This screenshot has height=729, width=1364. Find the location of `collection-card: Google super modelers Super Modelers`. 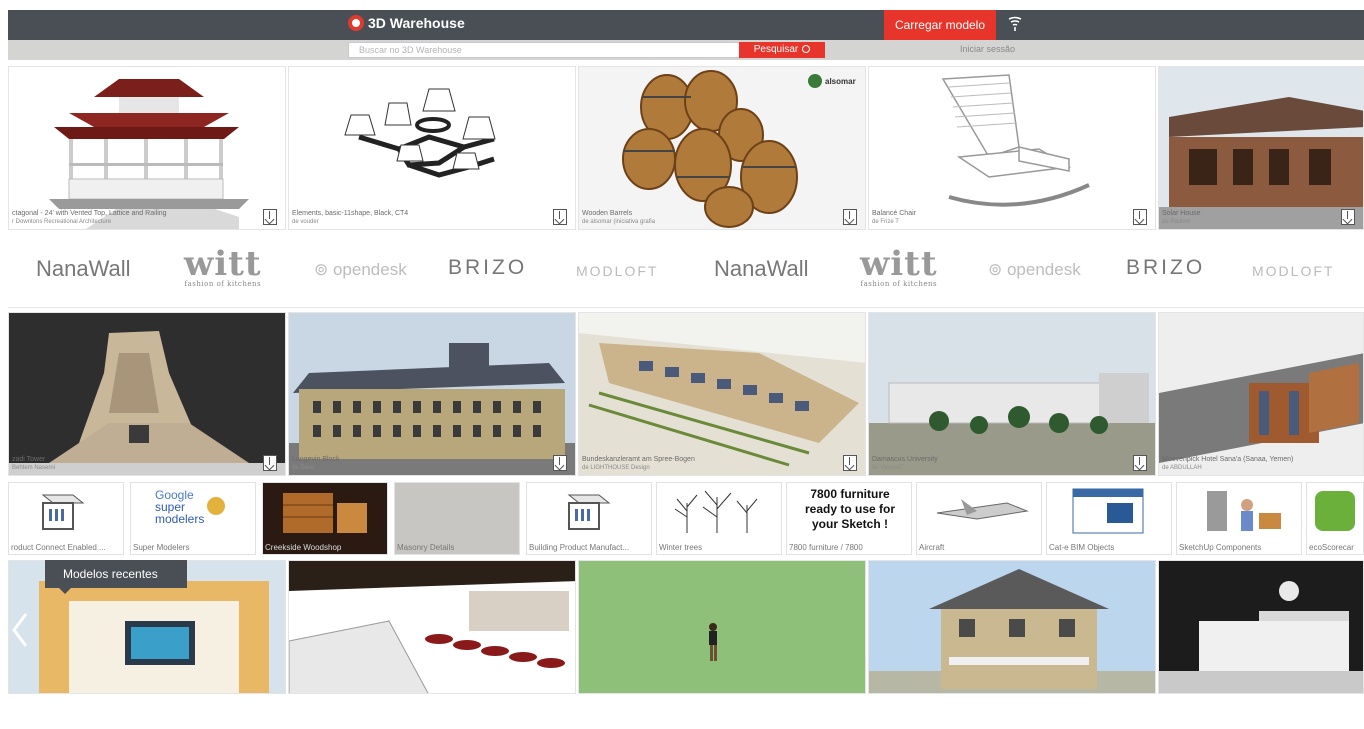

collection-card: Google super modelers Super Modelers is located at coordinates (193, 518).